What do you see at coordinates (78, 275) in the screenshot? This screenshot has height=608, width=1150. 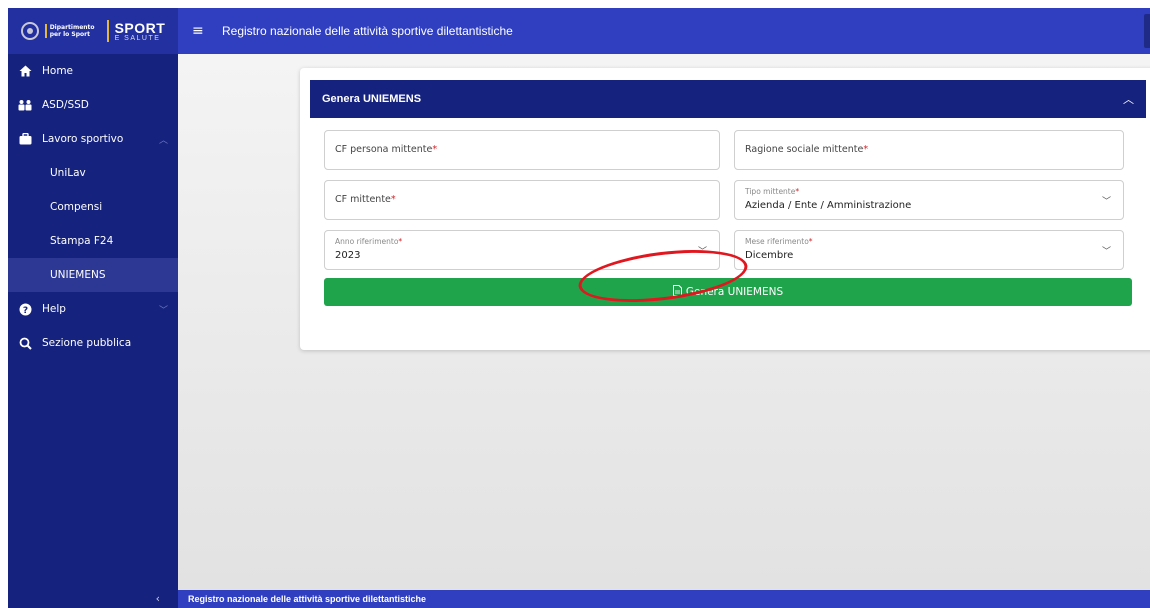 I see `sidebar-subitem-label: UNIEMENS` at bounding box center [78, 275].